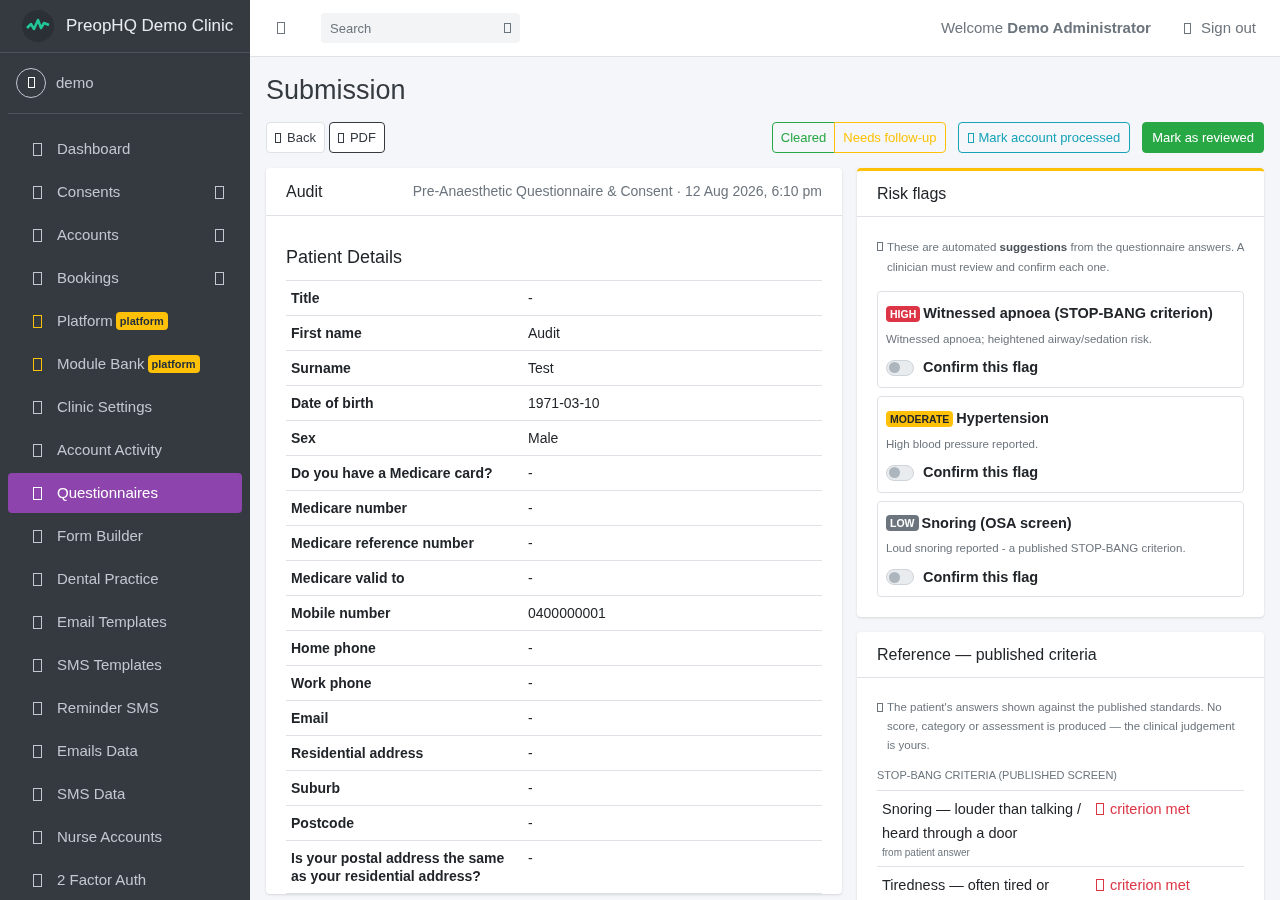 This screenshot has width=1280, height=900. I want to click on sidebar-item: Account Activity, so click(125, 450).